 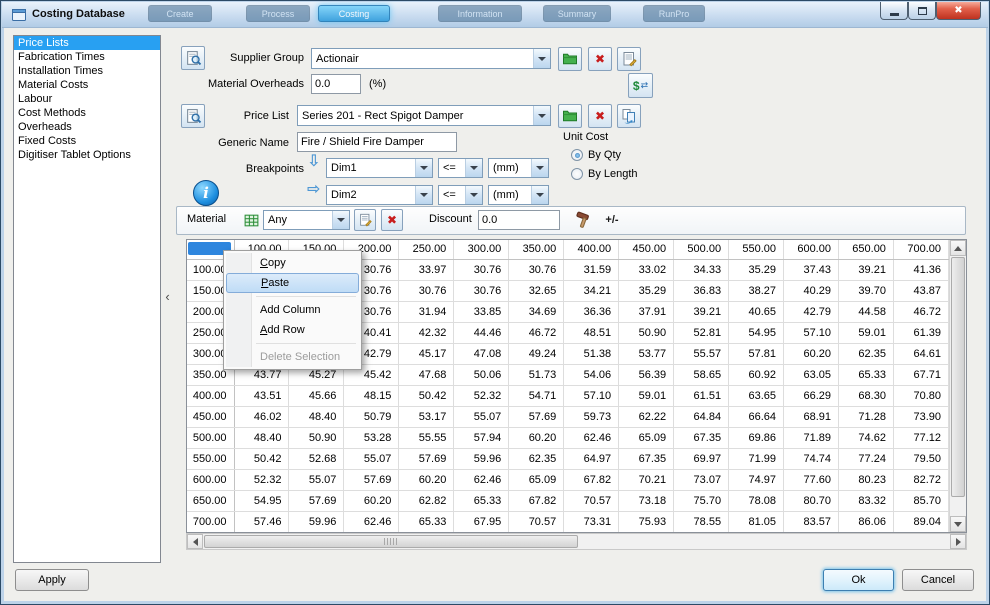 What do you see at coordinates (577, 174) in the screenshot?
I see `radio-button-icon` at bounding box center [577, 174].